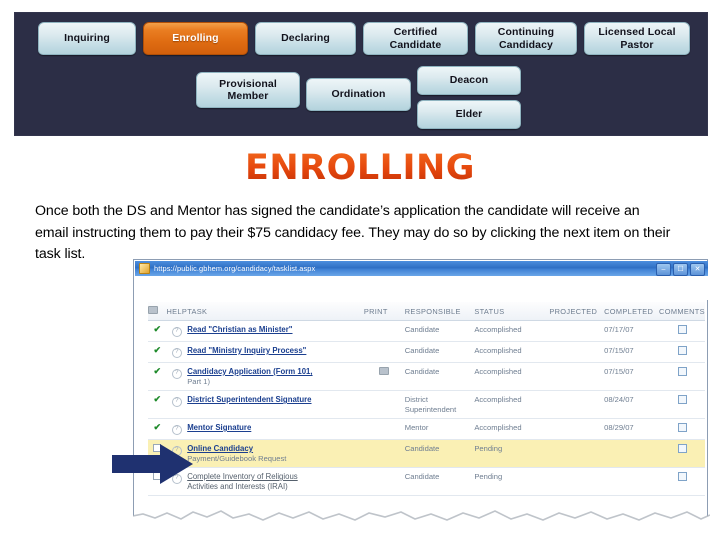  I want to click on printer-icon, so click(384, 371).